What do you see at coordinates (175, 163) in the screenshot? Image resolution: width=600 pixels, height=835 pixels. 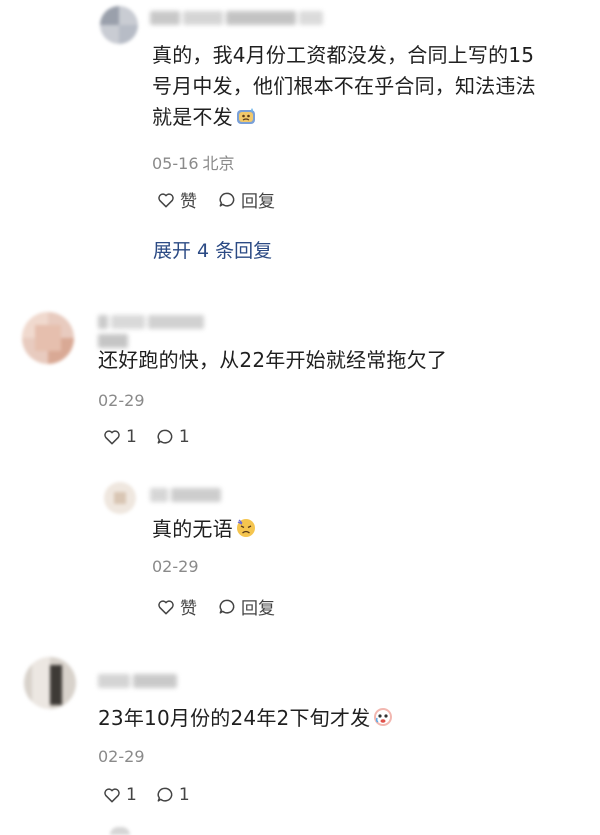 I see `comment-date: 05-16` at bounding box center [175, 163].